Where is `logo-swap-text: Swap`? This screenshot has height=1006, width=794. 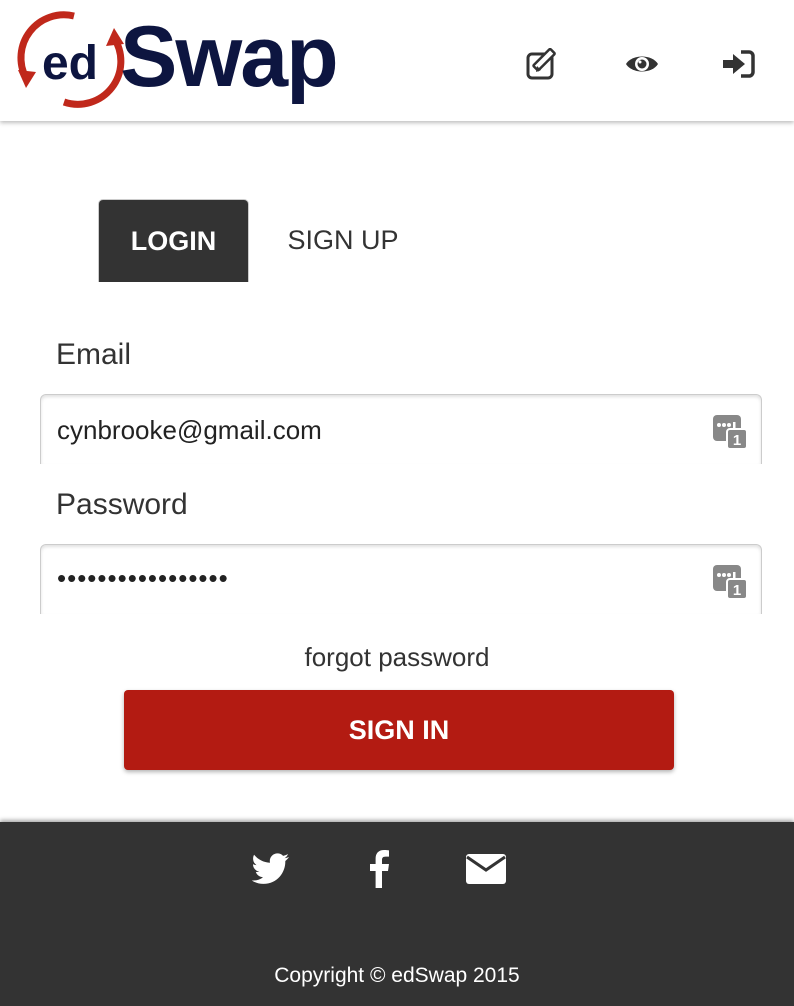 logo-swap-text: Swap is located at coordinates (228, 57).